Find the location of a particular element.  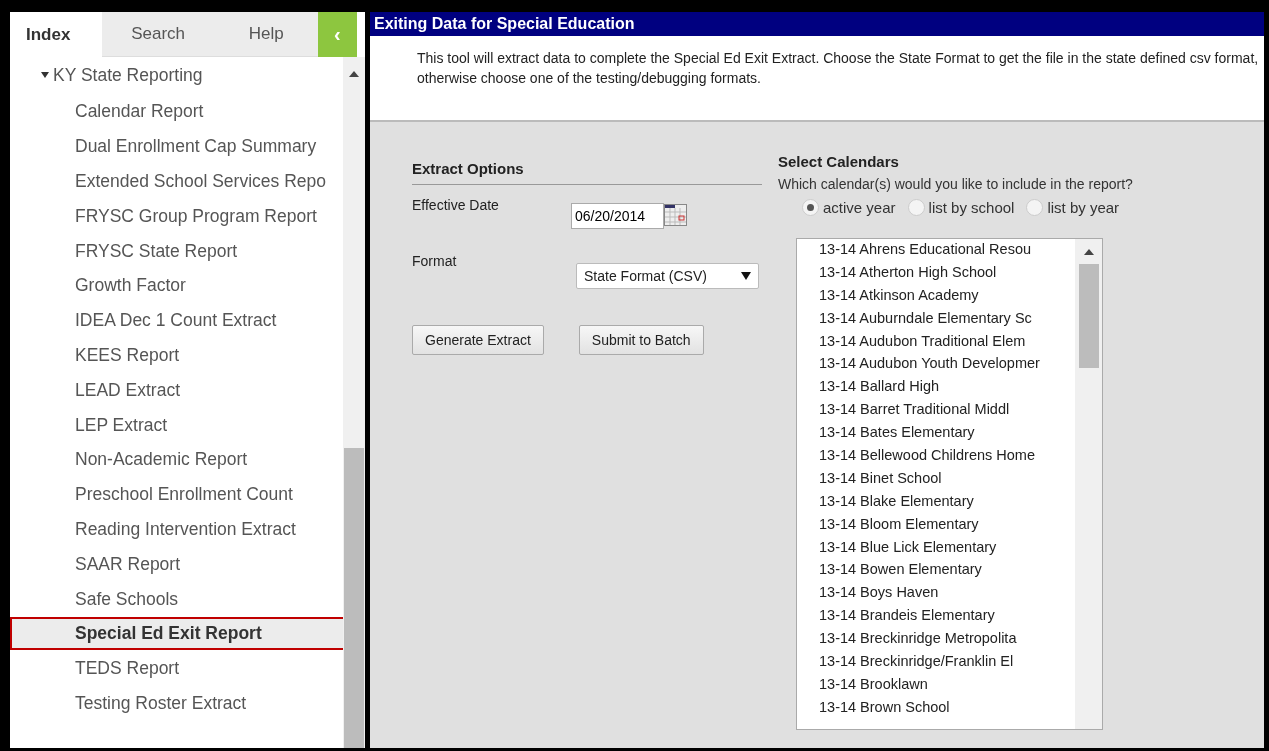

calendar-option: 13-14 Blue Lick Elementary is located at coordinates (947, 550).